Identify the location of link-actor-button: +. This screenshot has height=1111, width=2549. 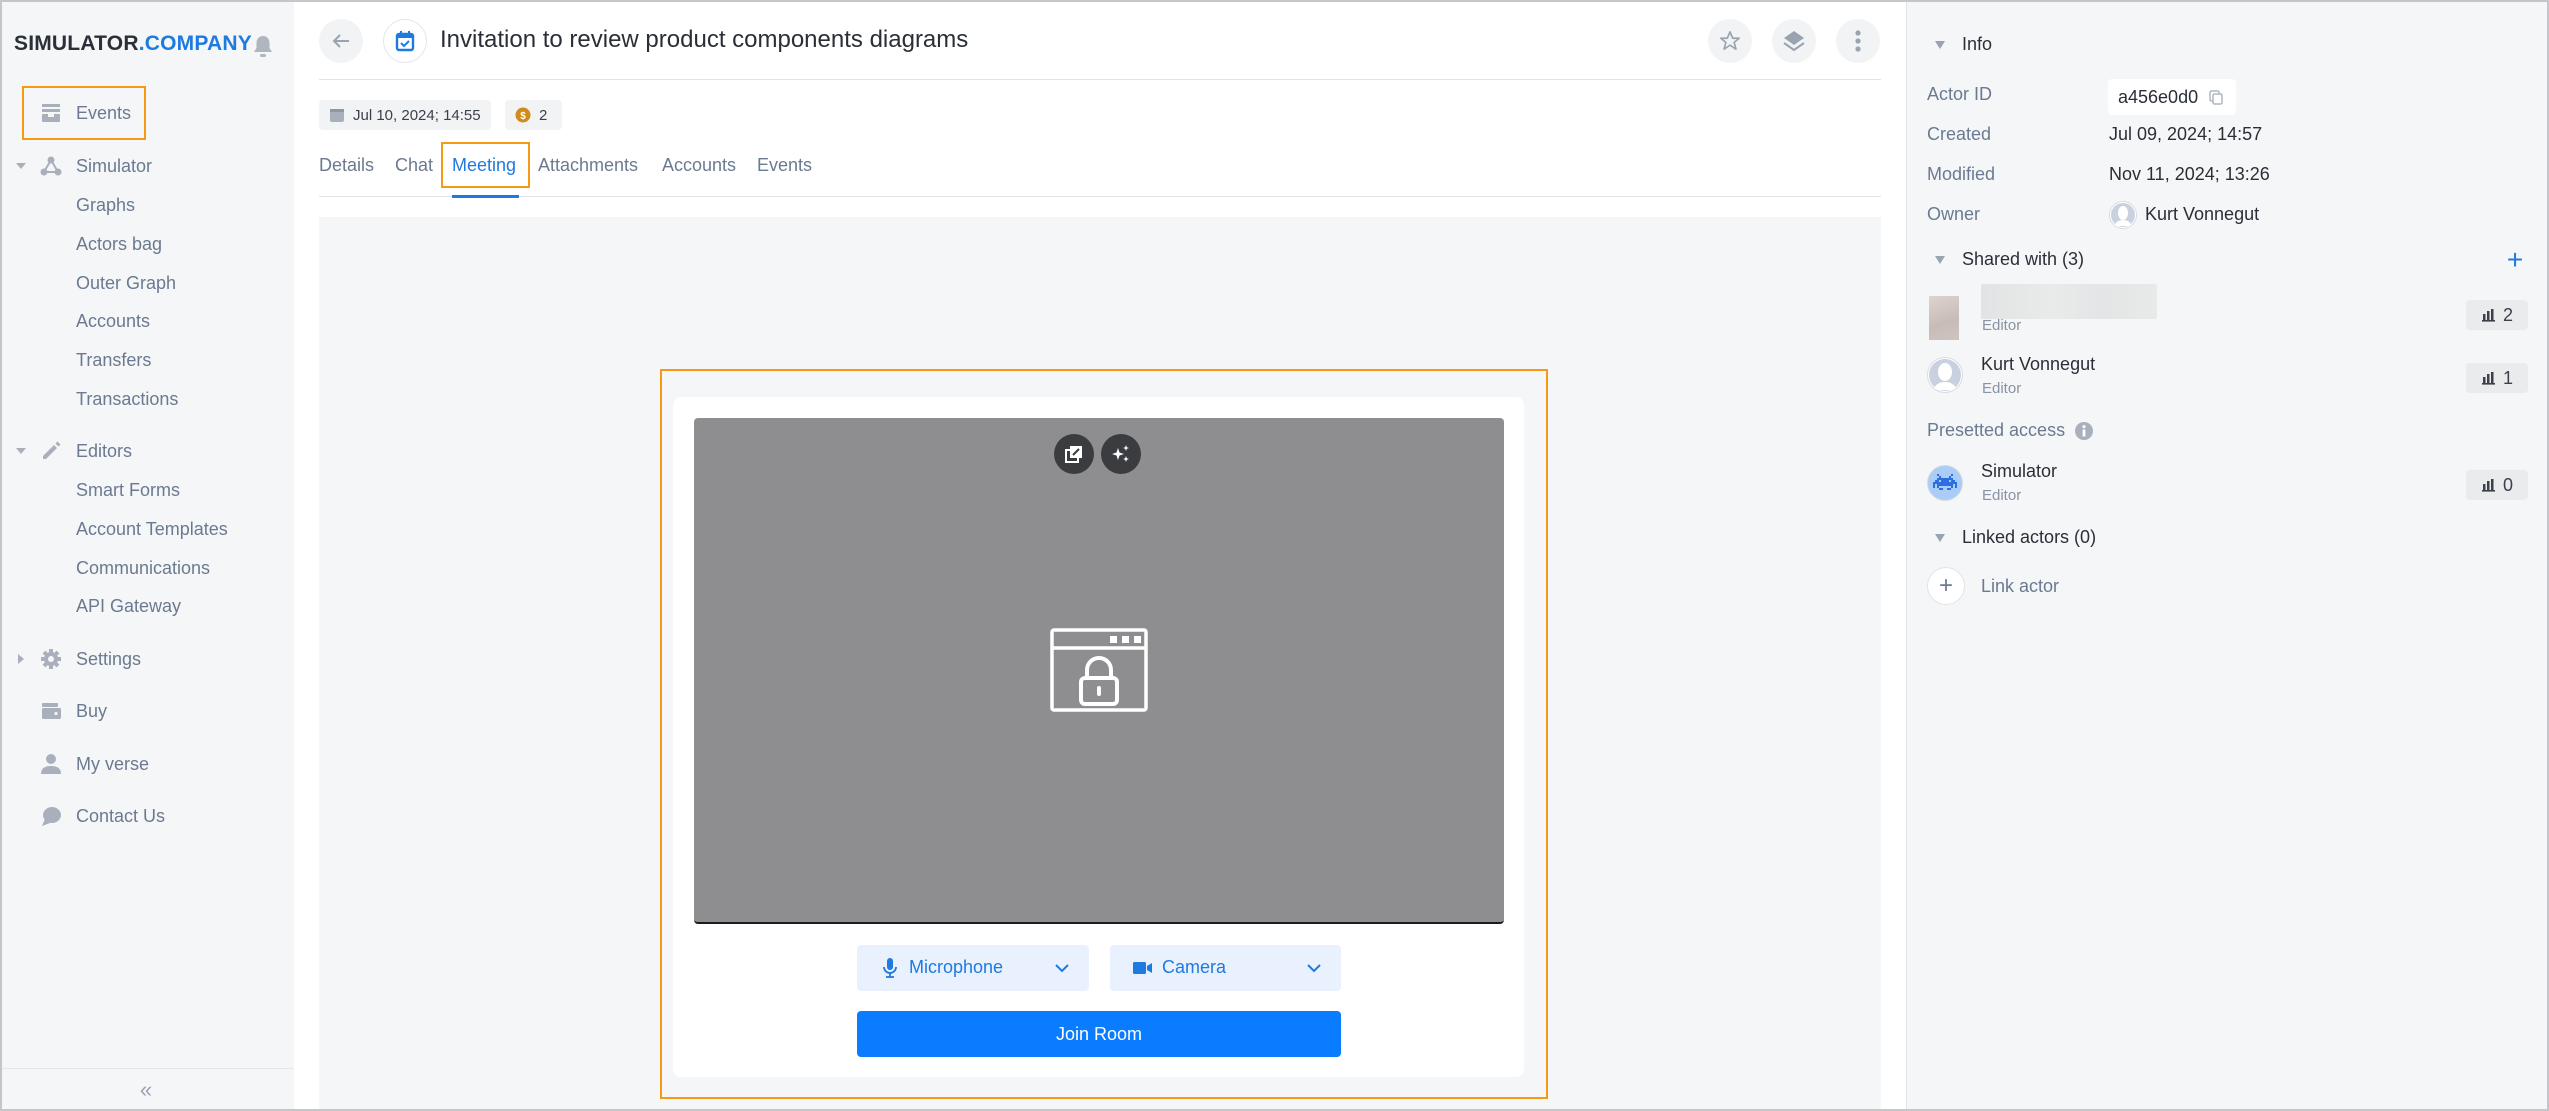
(1946, 586).